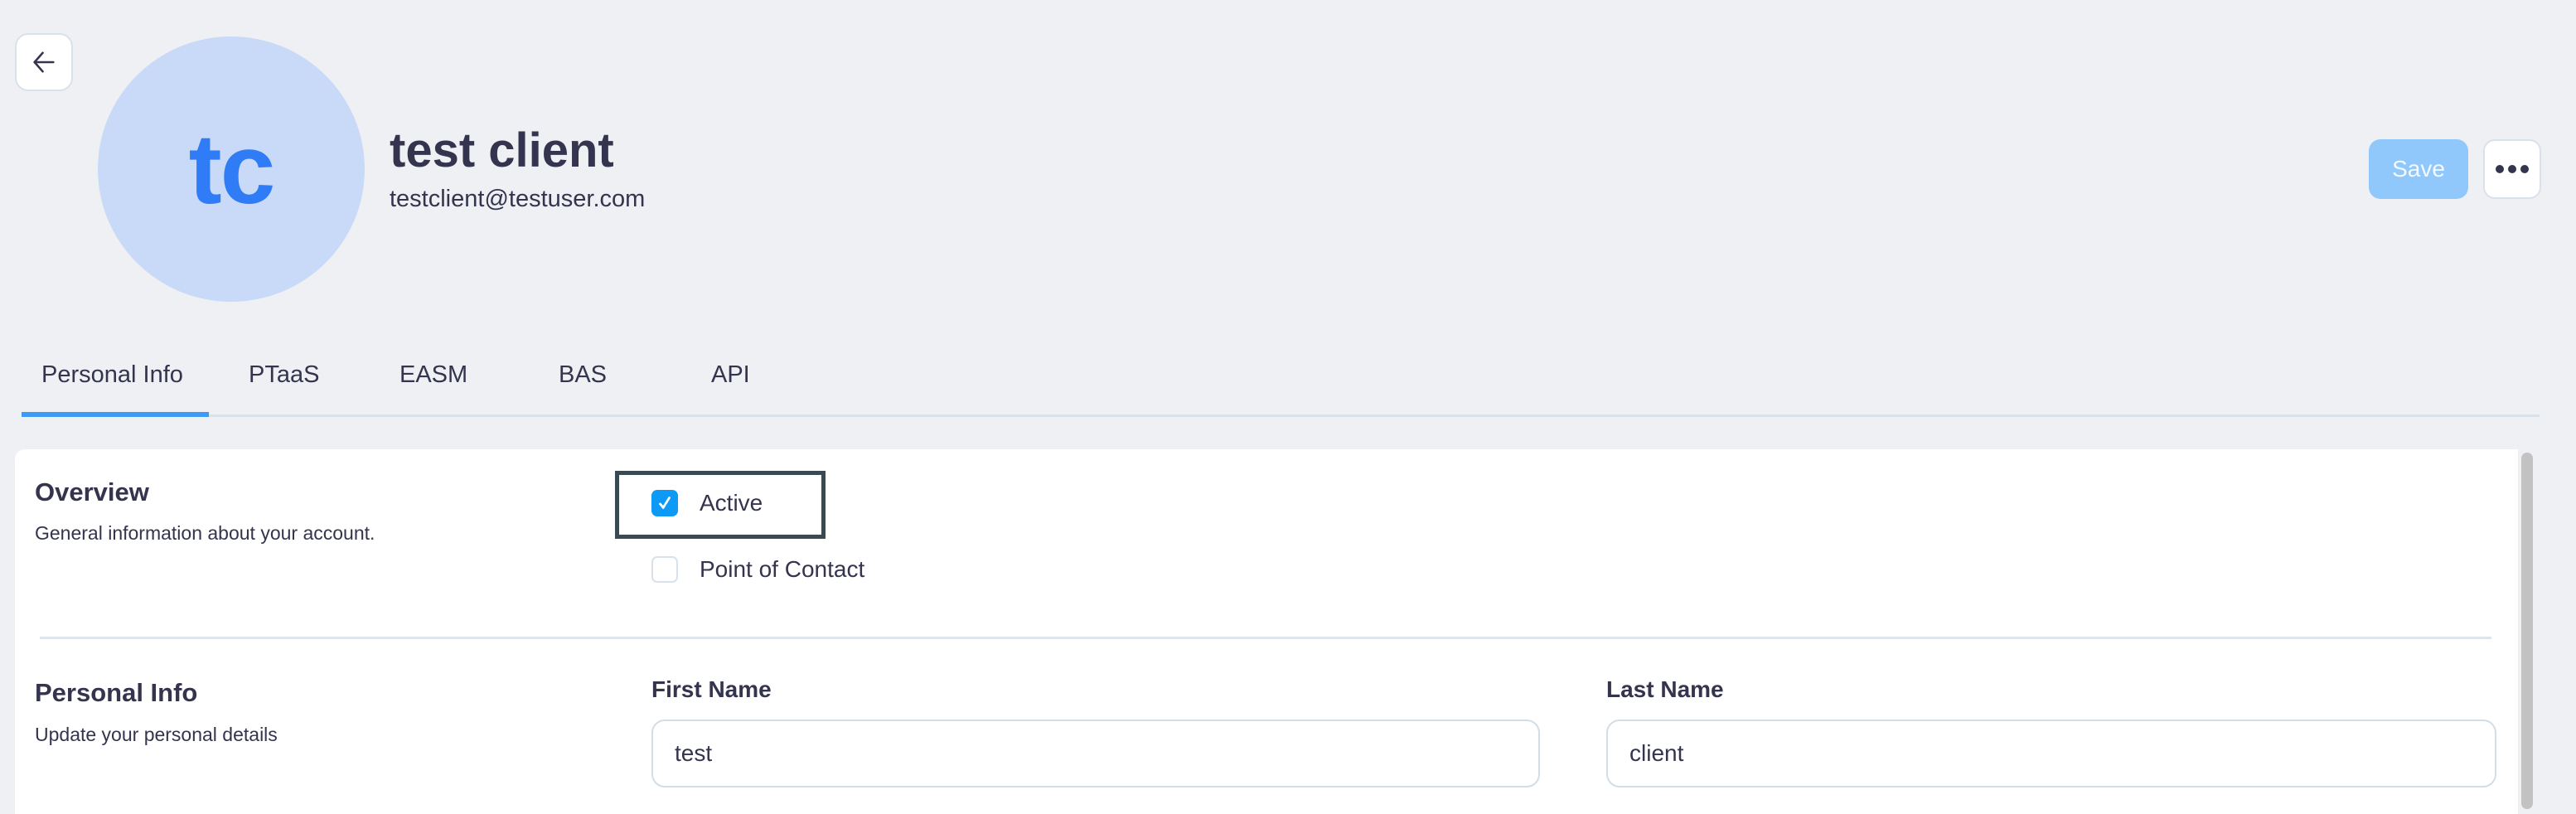 The height and width of the screenshot is (814, 2576). What do you see at coordinates (2051, 753) in the screenshot?
I see `last-name-input` at bounding box center [2051, 753].